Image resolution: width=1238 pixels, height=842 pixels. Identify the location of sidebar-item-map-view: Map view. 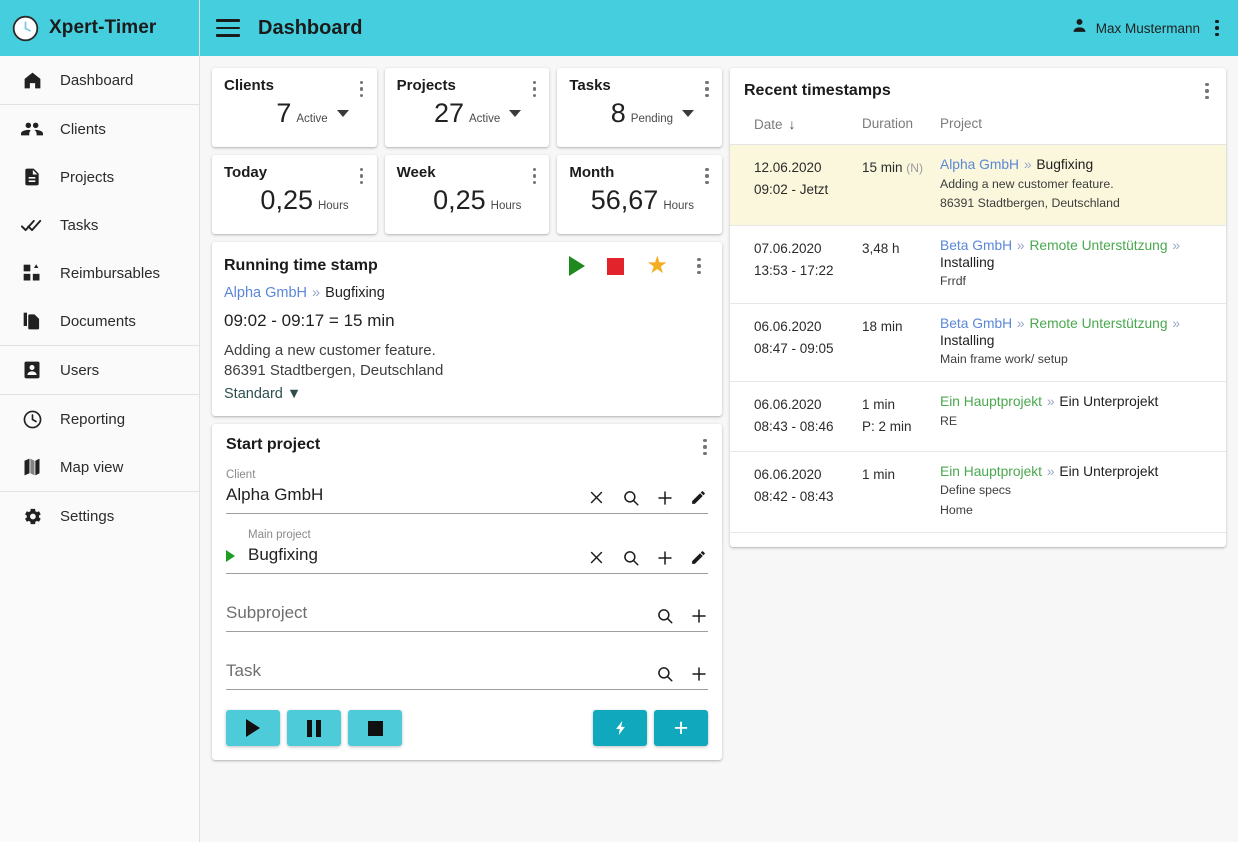
(99, 467).